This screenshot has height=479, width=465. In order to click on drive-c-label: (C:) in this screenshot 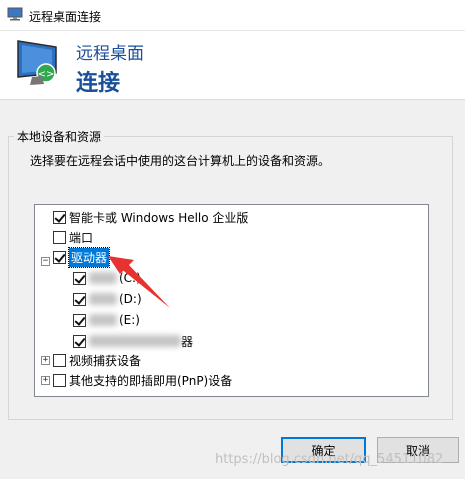, I will do `click(130, 278)`.